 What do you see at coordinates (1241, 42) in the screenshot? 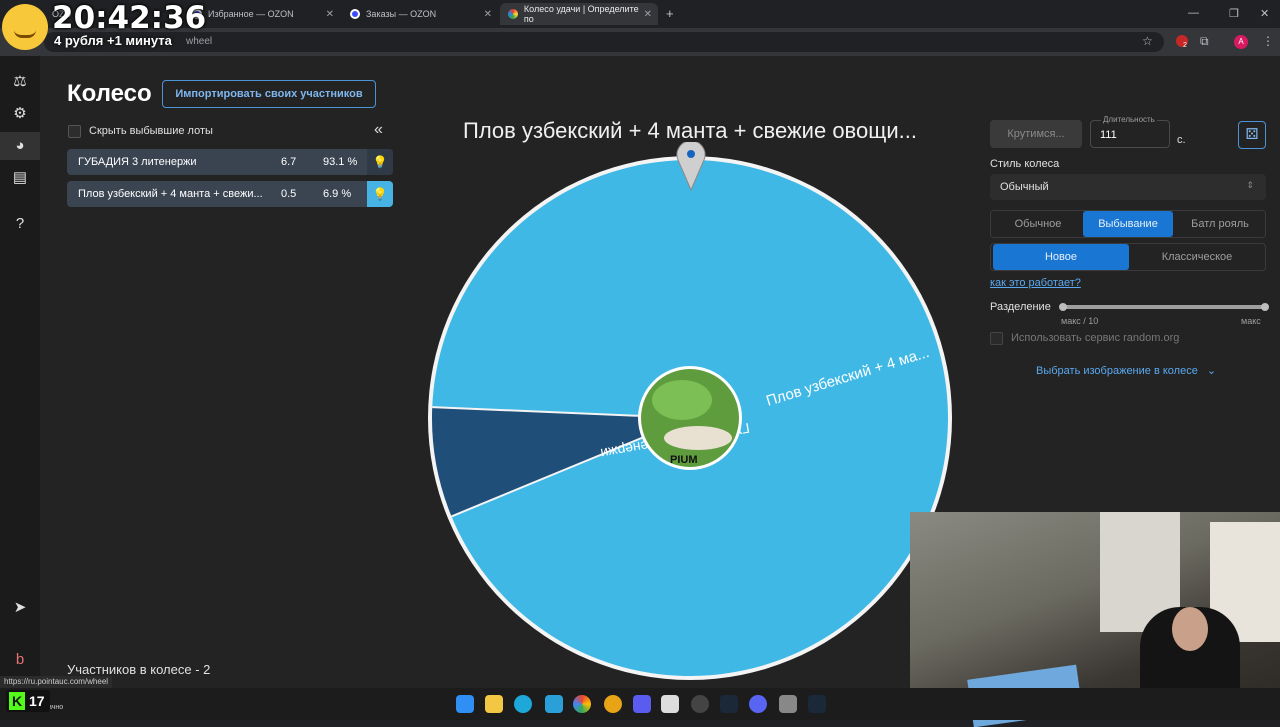
I see `profile-avatar: A` at bounding box center [1241, 42].